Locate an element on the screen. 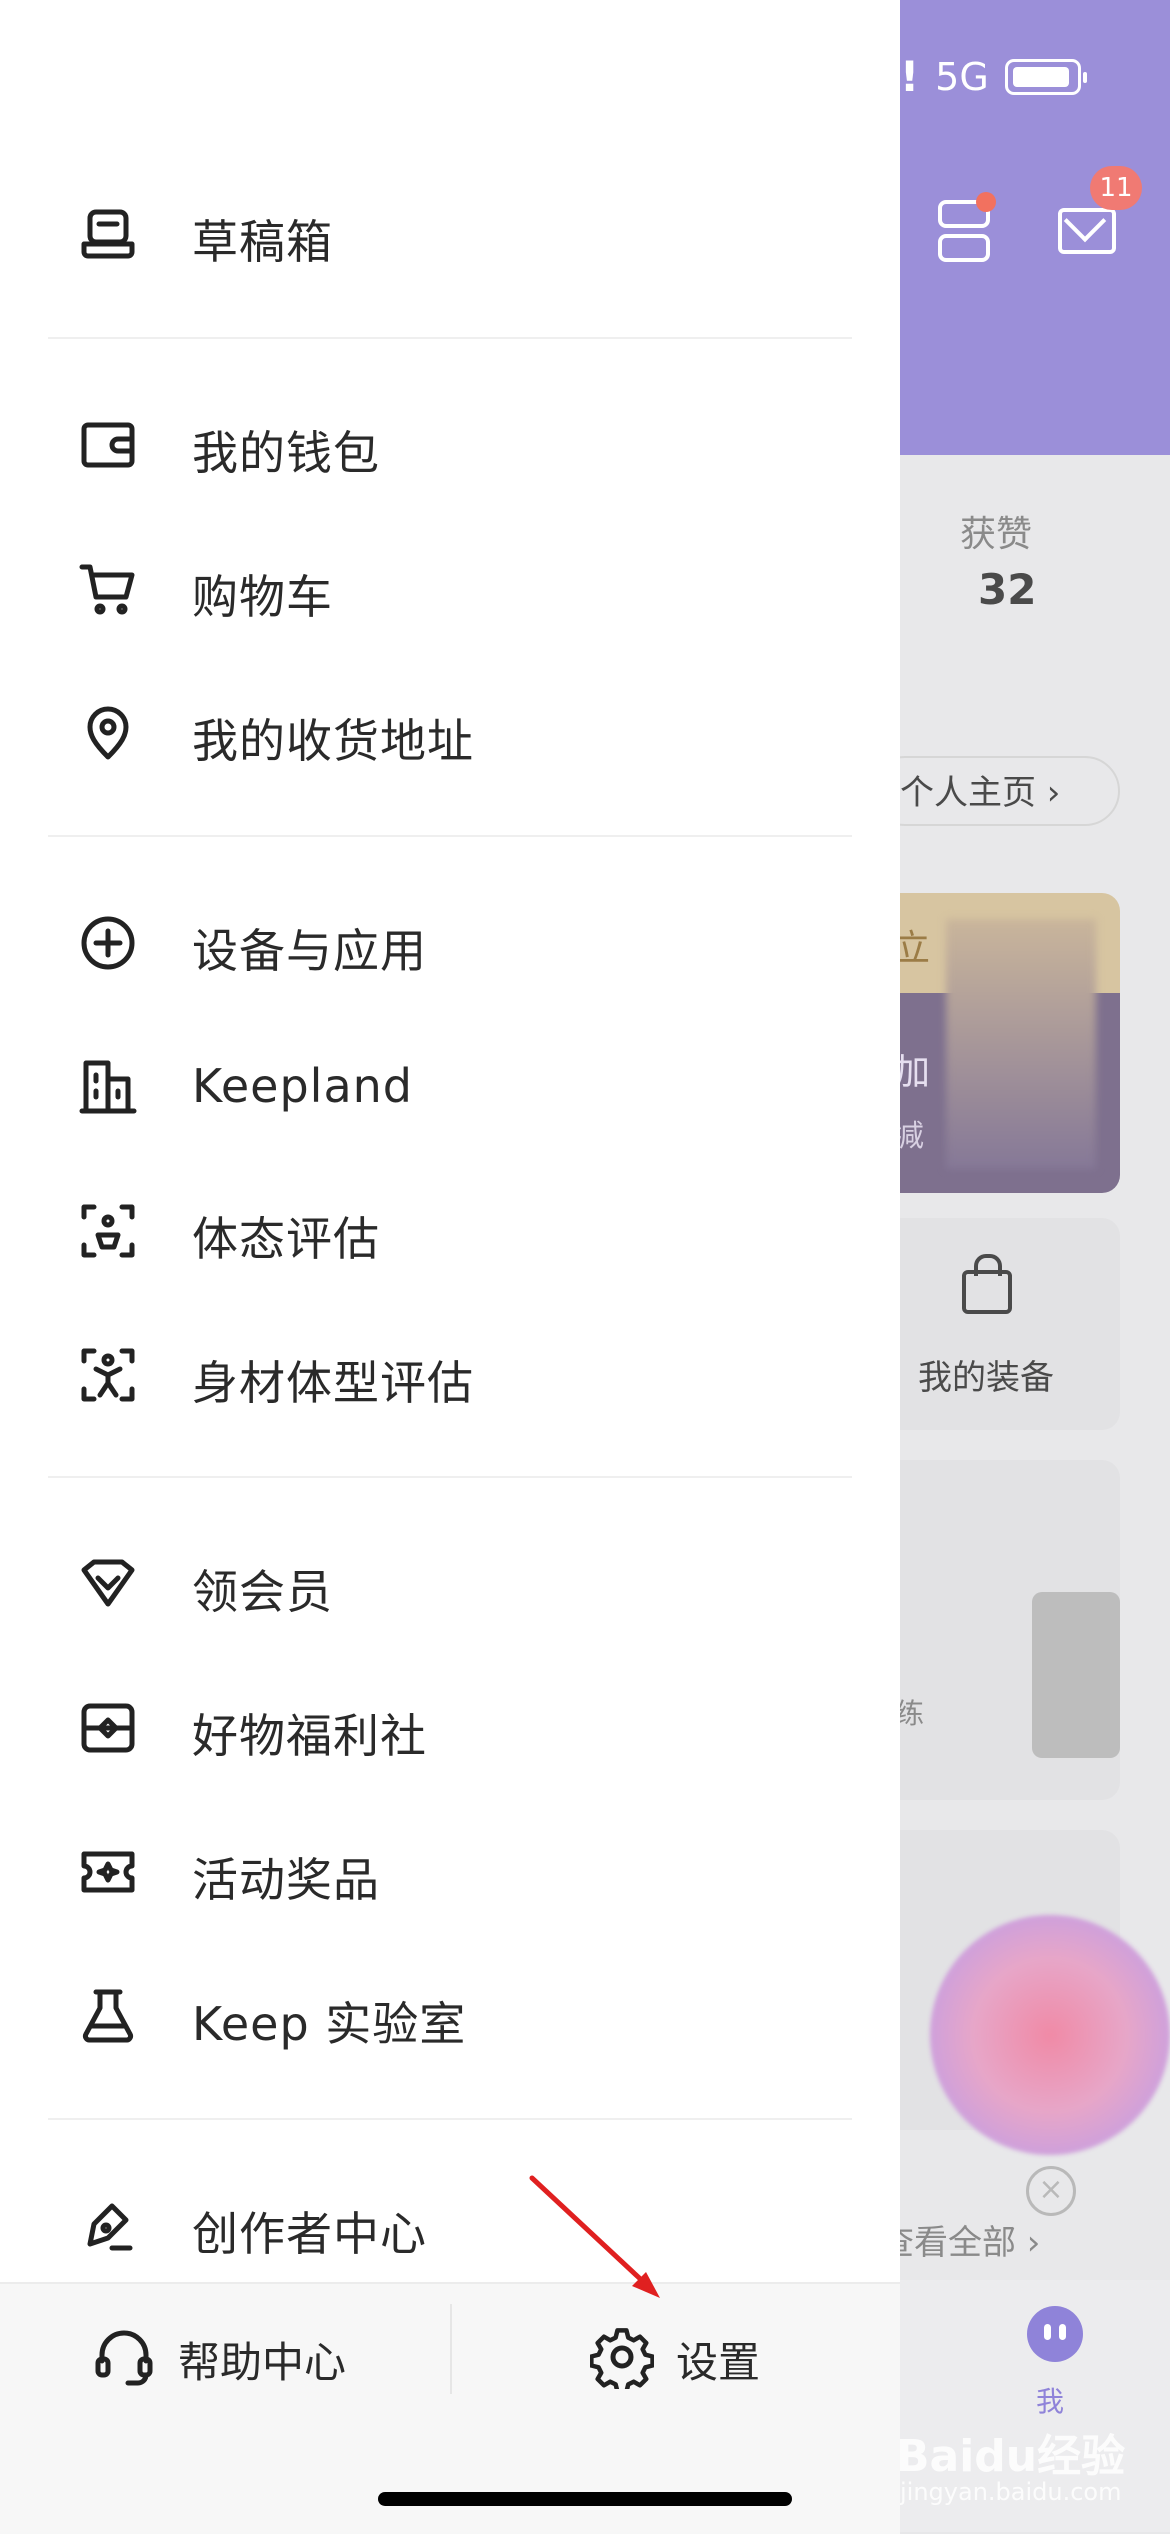  profile-home-link: 个人主页 › is located at coordinates (995, 791).